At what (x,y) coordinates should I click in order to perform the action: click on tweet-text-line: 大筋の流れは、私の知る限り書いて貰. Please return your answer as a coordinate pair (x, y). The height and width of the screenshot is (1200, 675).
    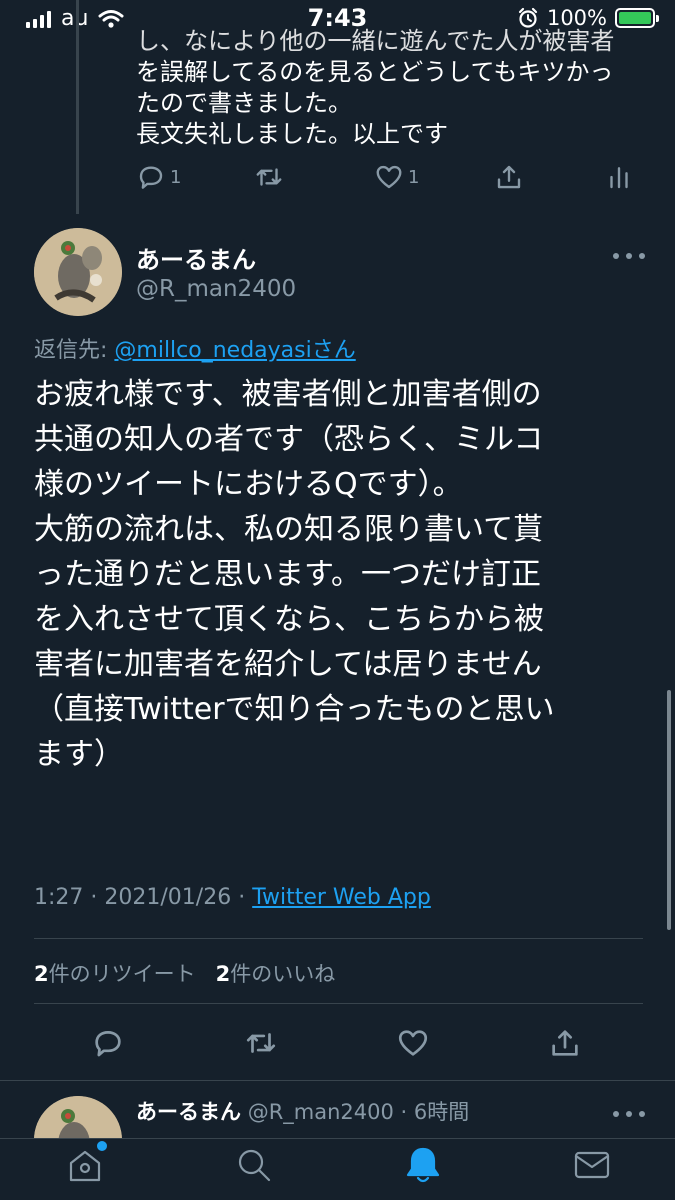
    Looking at the image, I should click on (289, 529).